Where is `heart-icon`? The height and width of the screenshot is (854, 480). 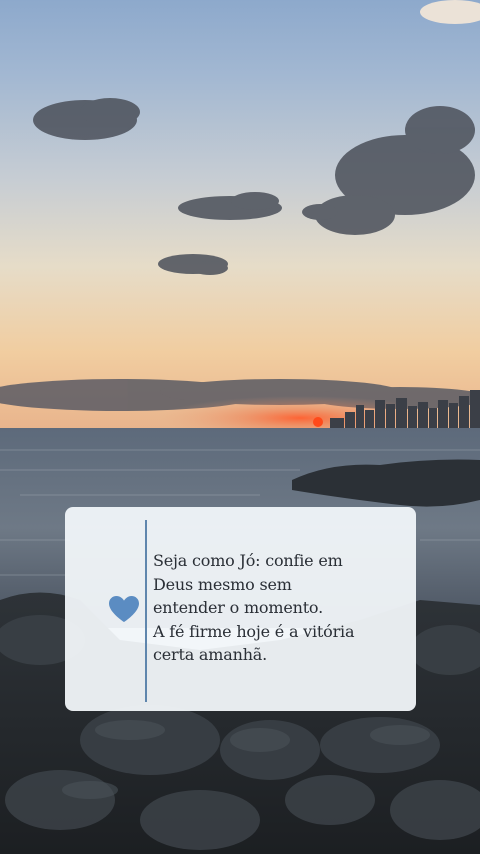
heart-icon is located at coordinates (124, 609).